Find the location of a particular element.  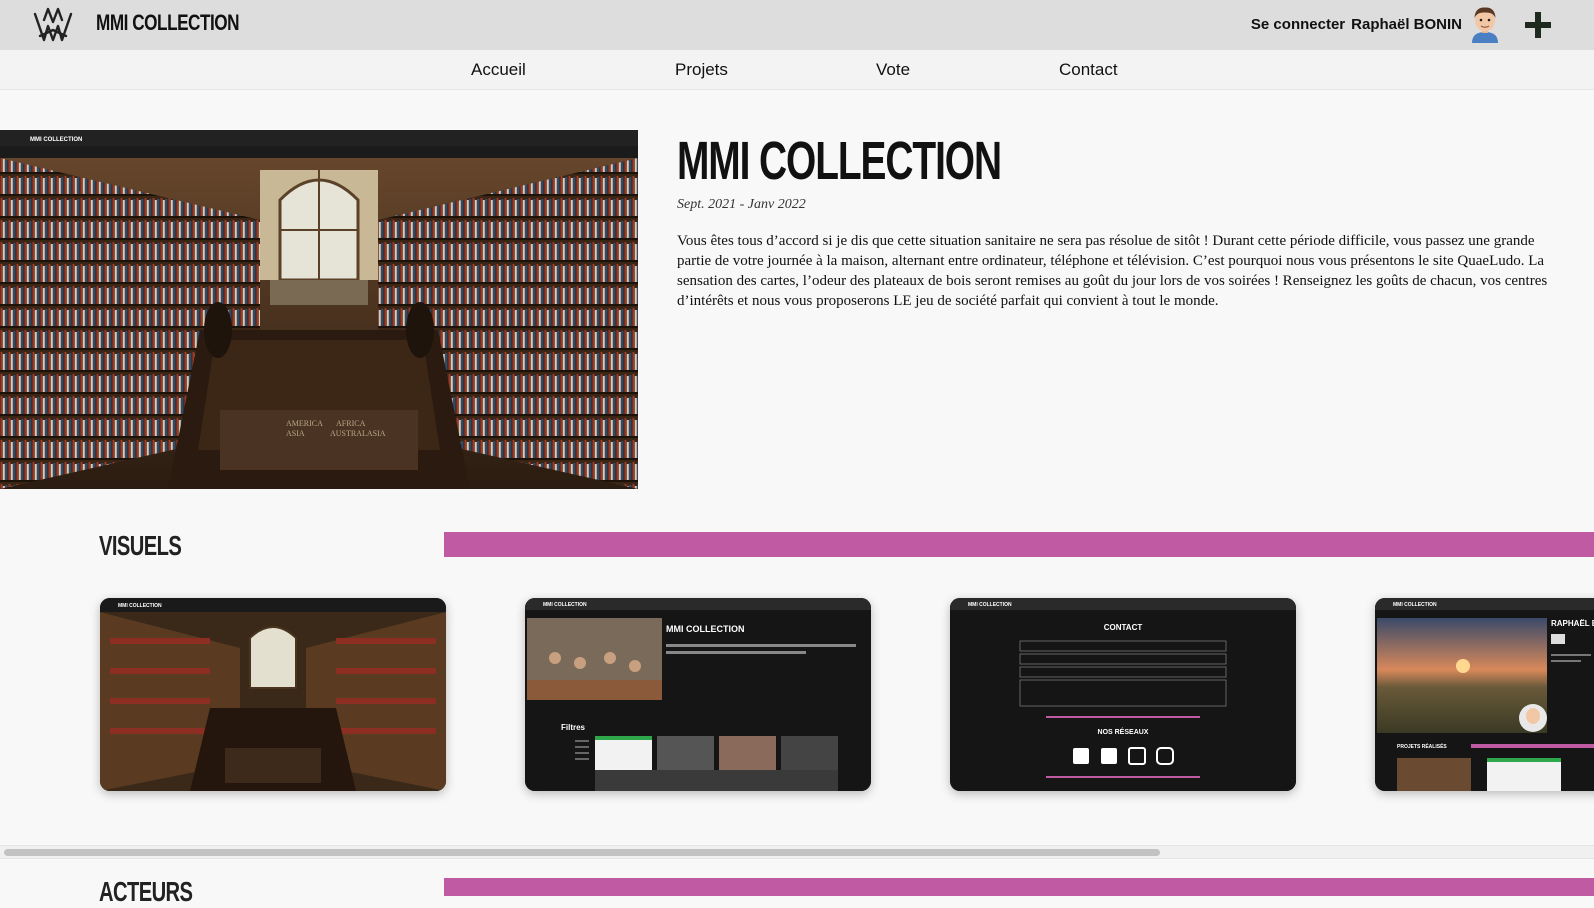

crown-logo-icon is located at coordinates (53, 25).